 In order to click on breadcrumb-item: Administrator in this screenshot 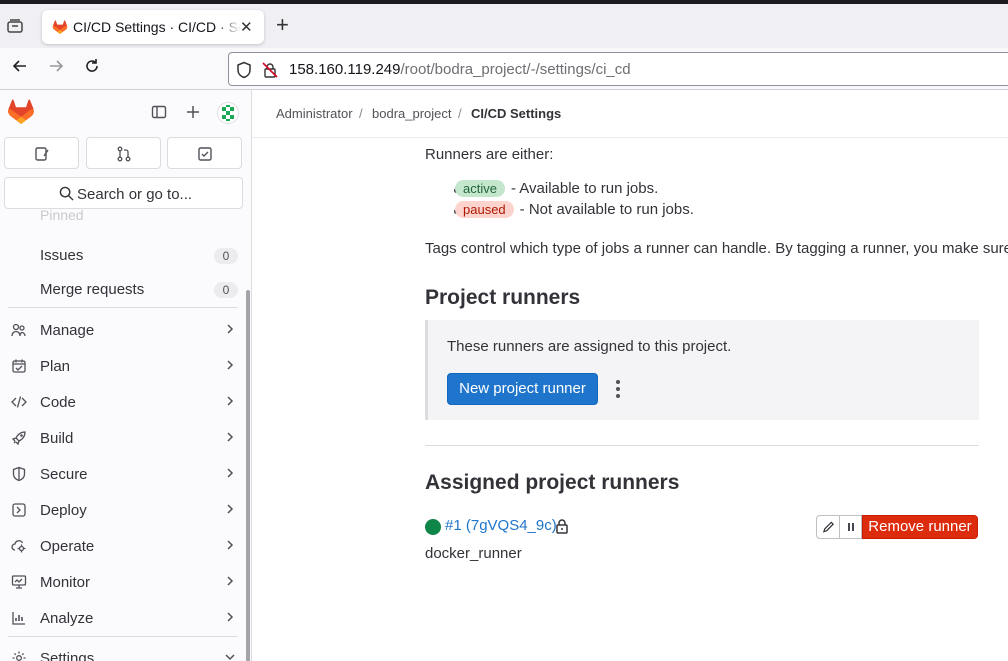, I will do `click(314, 113)`.